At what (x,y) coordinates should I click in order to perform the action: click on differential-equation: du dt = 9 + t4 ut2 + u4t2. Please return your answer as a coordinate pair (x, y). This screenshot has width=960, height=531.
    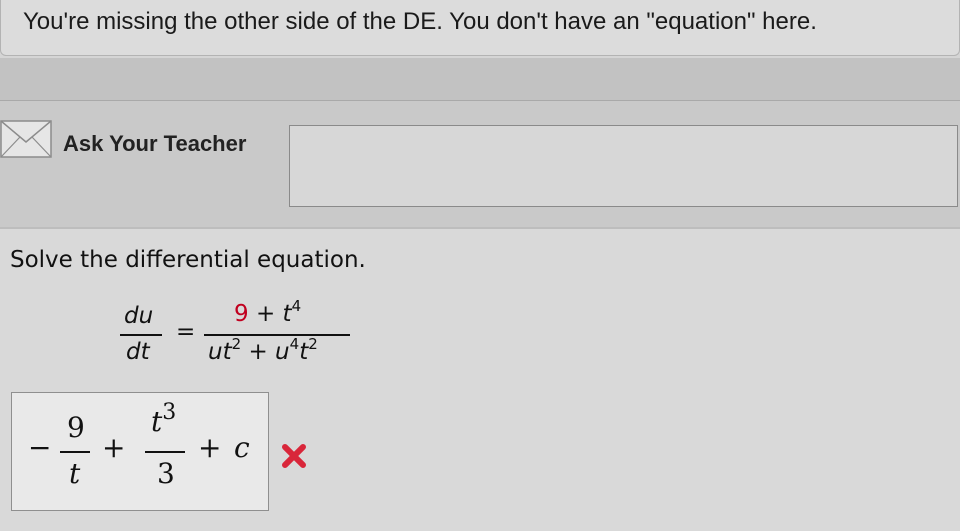
    Looking at the image, I should click on (238, 335).